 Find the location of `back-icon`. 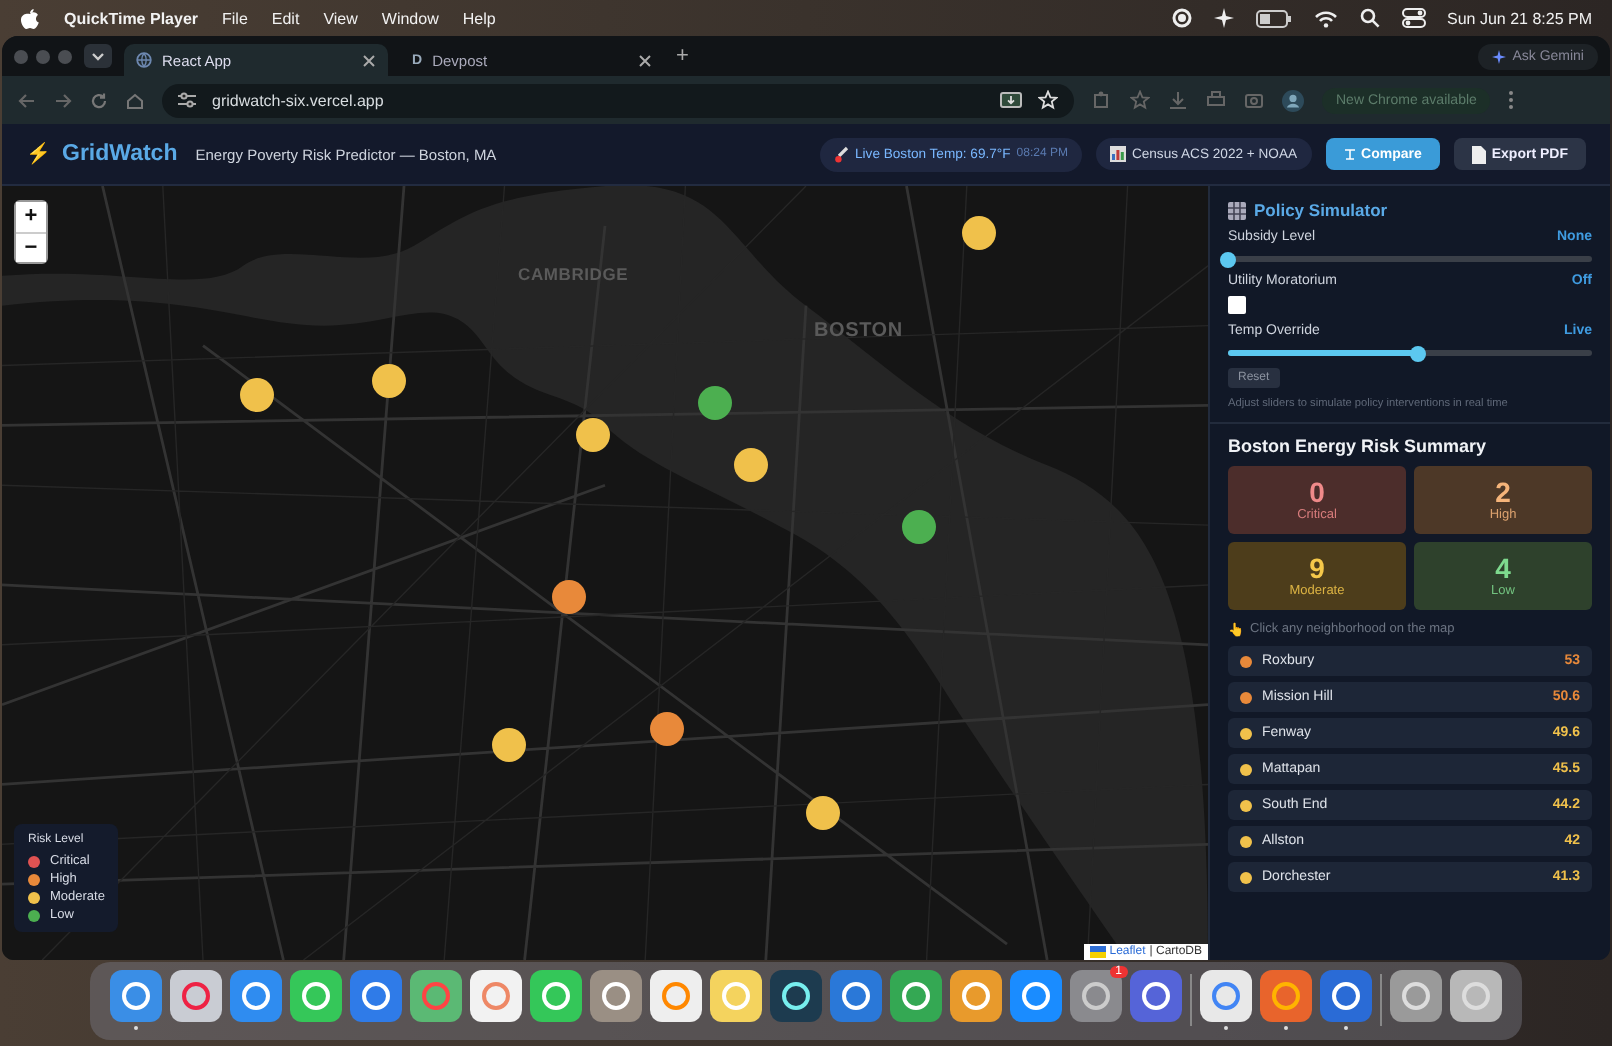

back-icon is located at coordinates (27, 100).